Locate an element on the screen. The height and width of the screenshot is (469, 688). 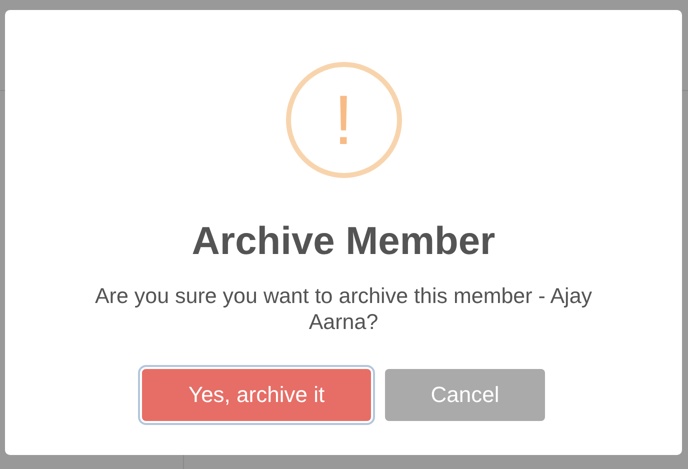
confirm-button: Yes, archive it is located at coordinates (256, 395).